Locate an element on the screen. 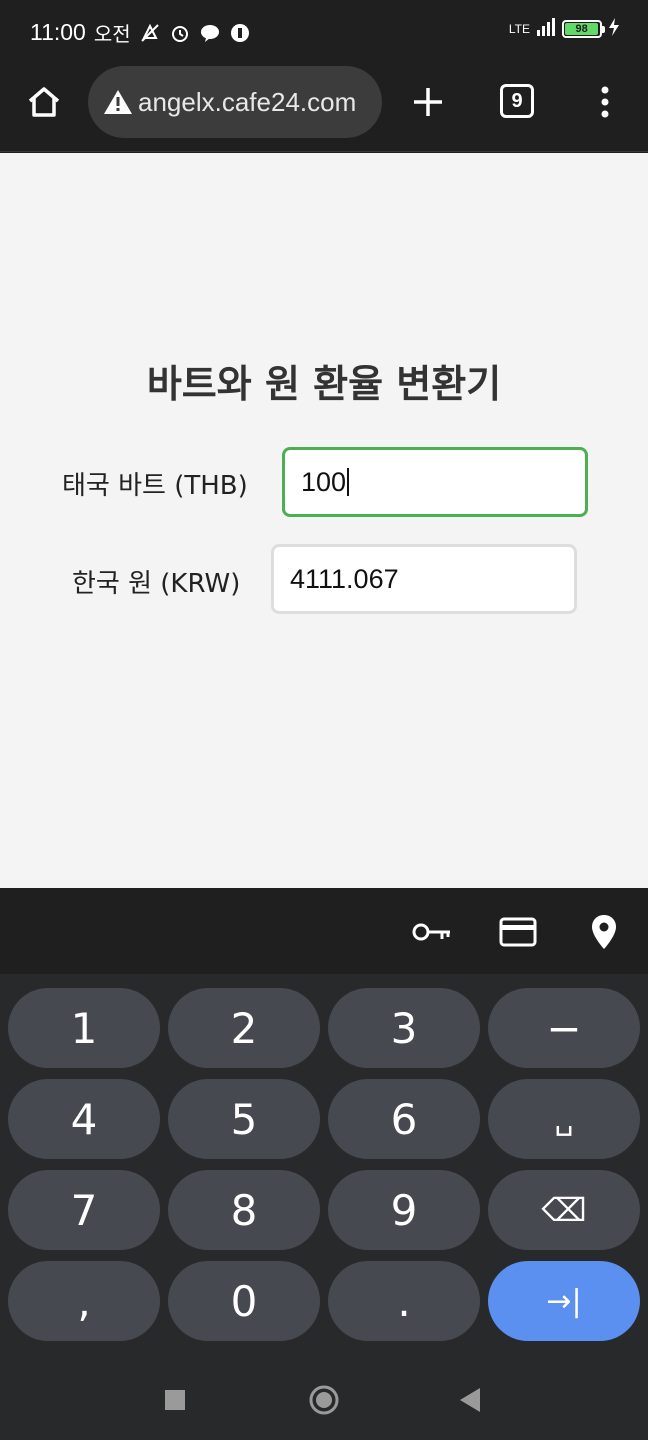  recent-apps-button is located at coordinates (175, 1400).